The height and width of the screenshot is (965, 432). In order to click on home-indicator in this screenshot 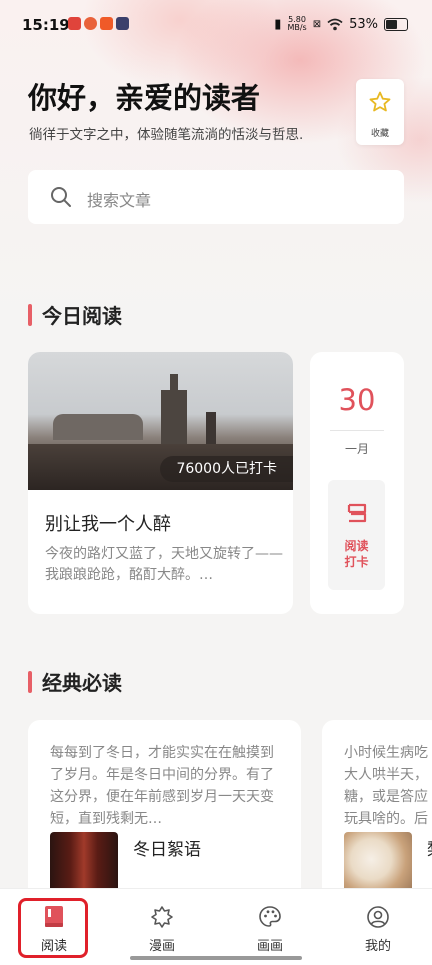, I will do `click(216, 958)`.